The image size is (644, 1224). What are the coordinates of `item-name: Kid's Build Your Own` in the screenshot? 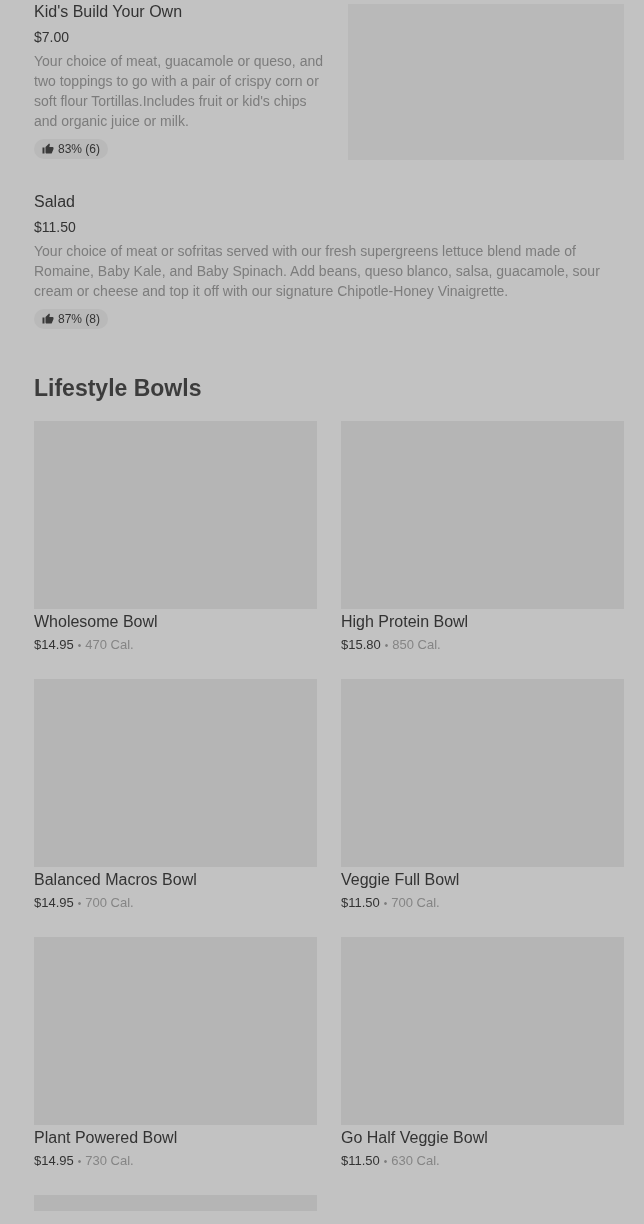 It's located at (109, 12).